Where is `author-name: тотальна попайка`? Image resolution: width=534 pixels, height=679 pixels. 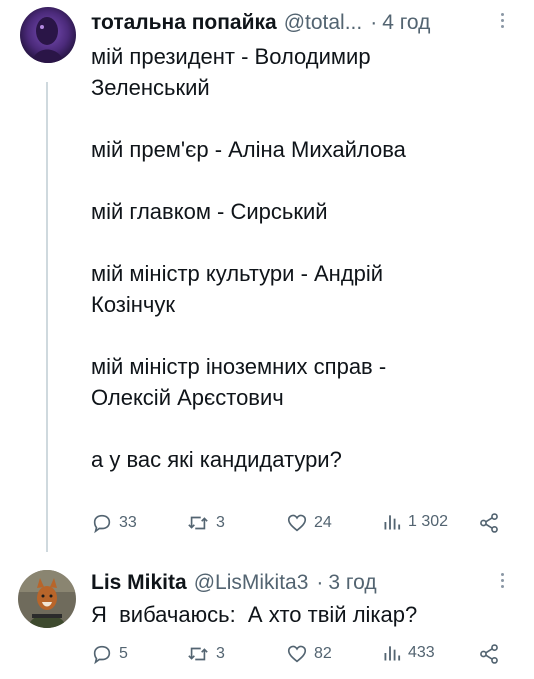 author-name: тотальна попайка is located at coordinates (184, 23).